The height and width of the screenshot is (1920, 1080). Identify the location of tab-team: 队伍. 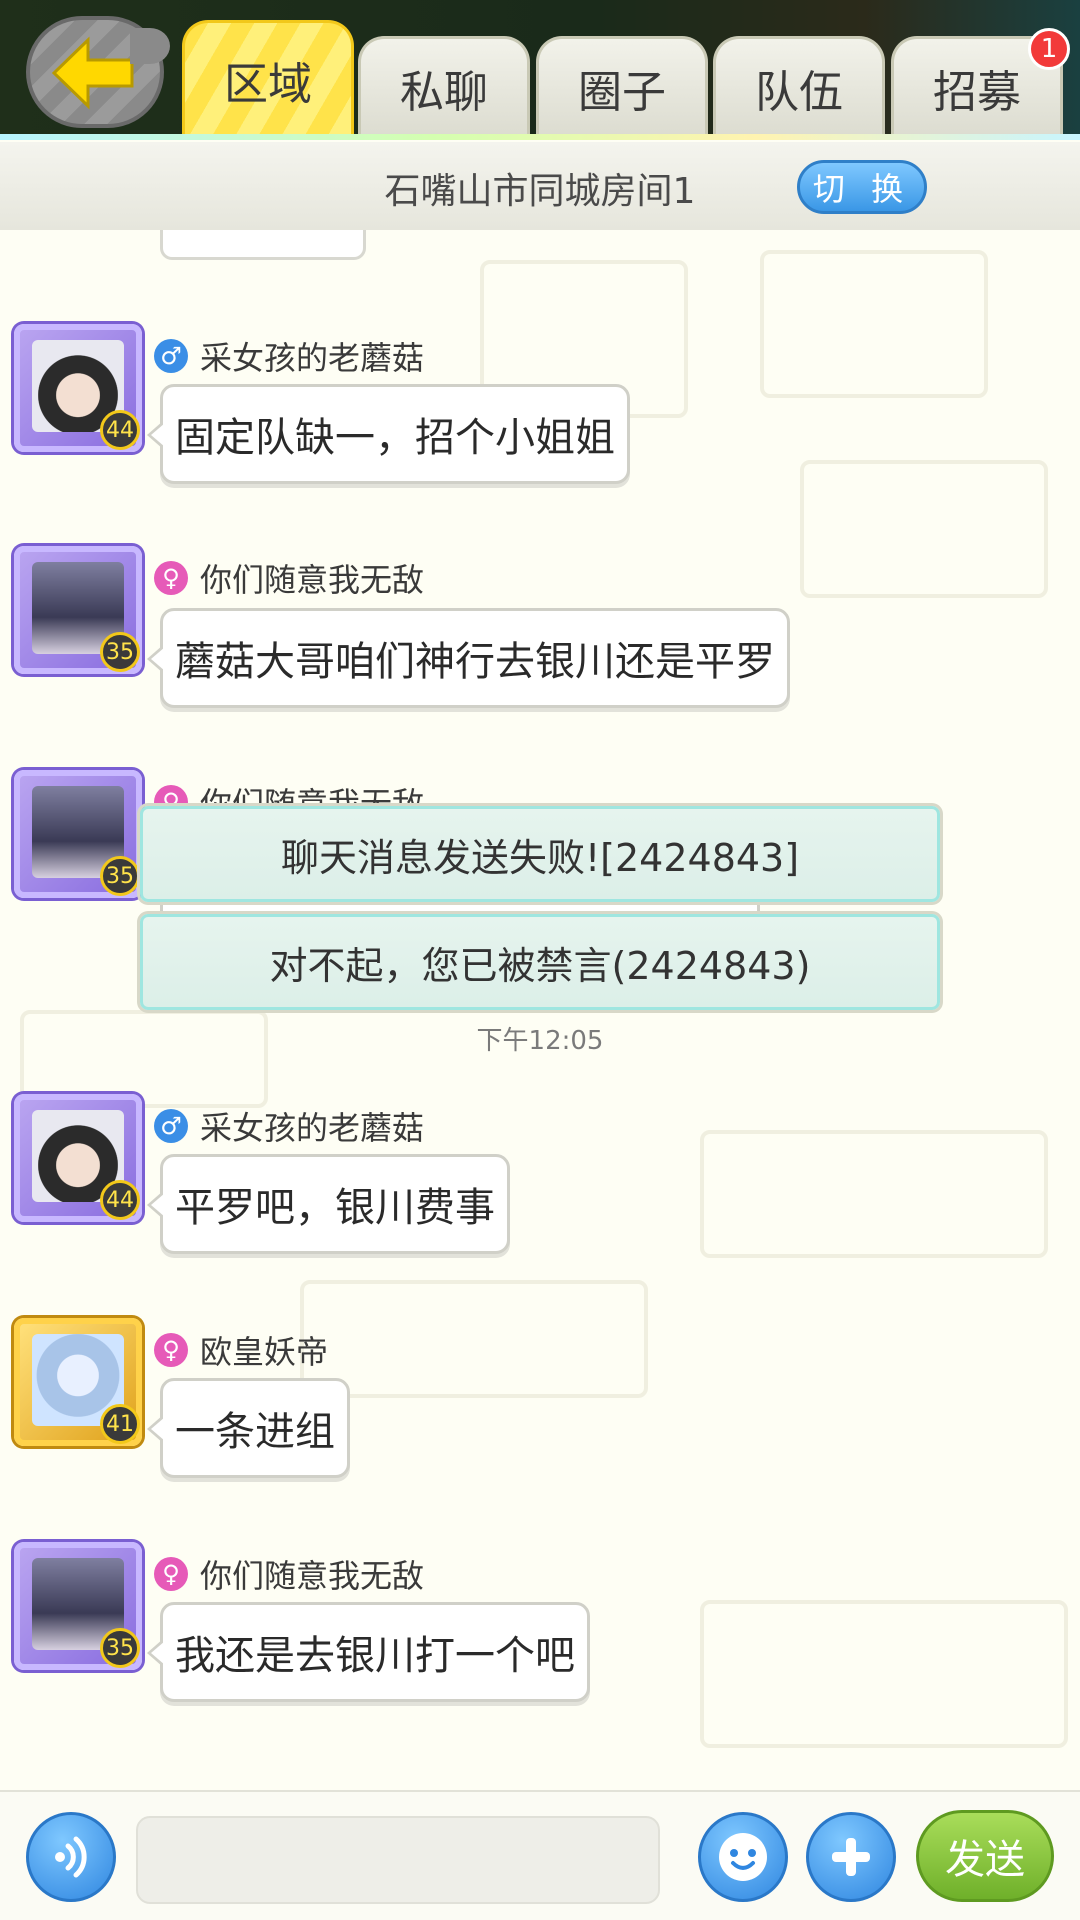
(799, 86).